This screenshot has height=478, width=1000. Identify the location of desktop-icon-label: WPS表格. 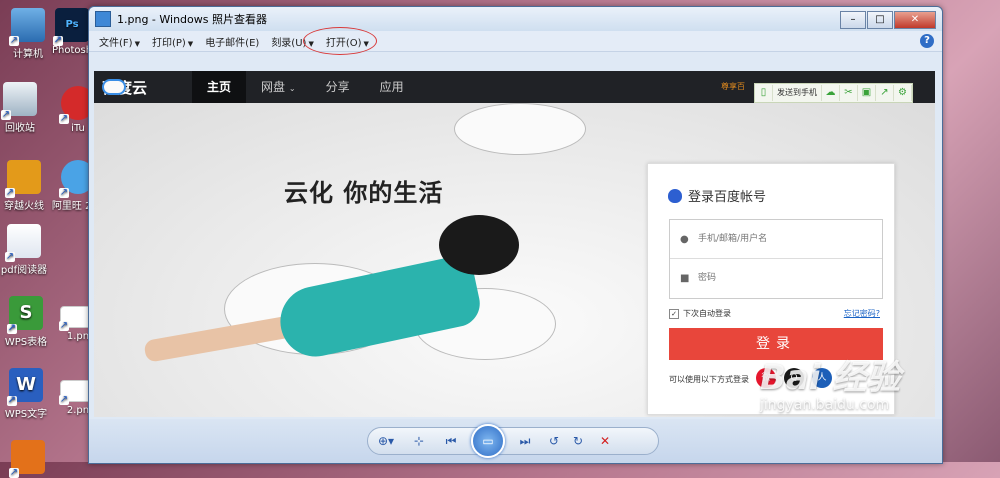
(26, 342).